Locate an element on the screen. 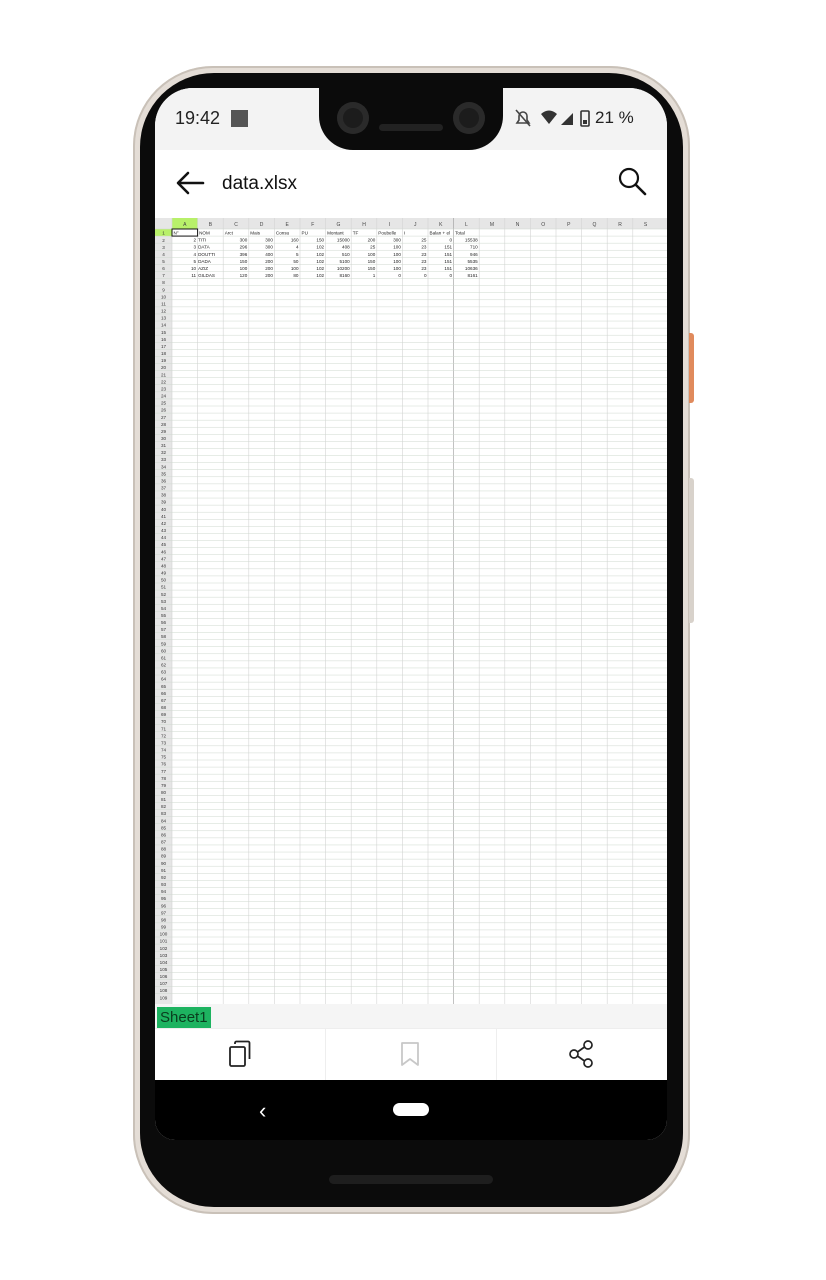 The image size is (826, 1280). row-header-73: 73 is located at coordinates (164, 742).